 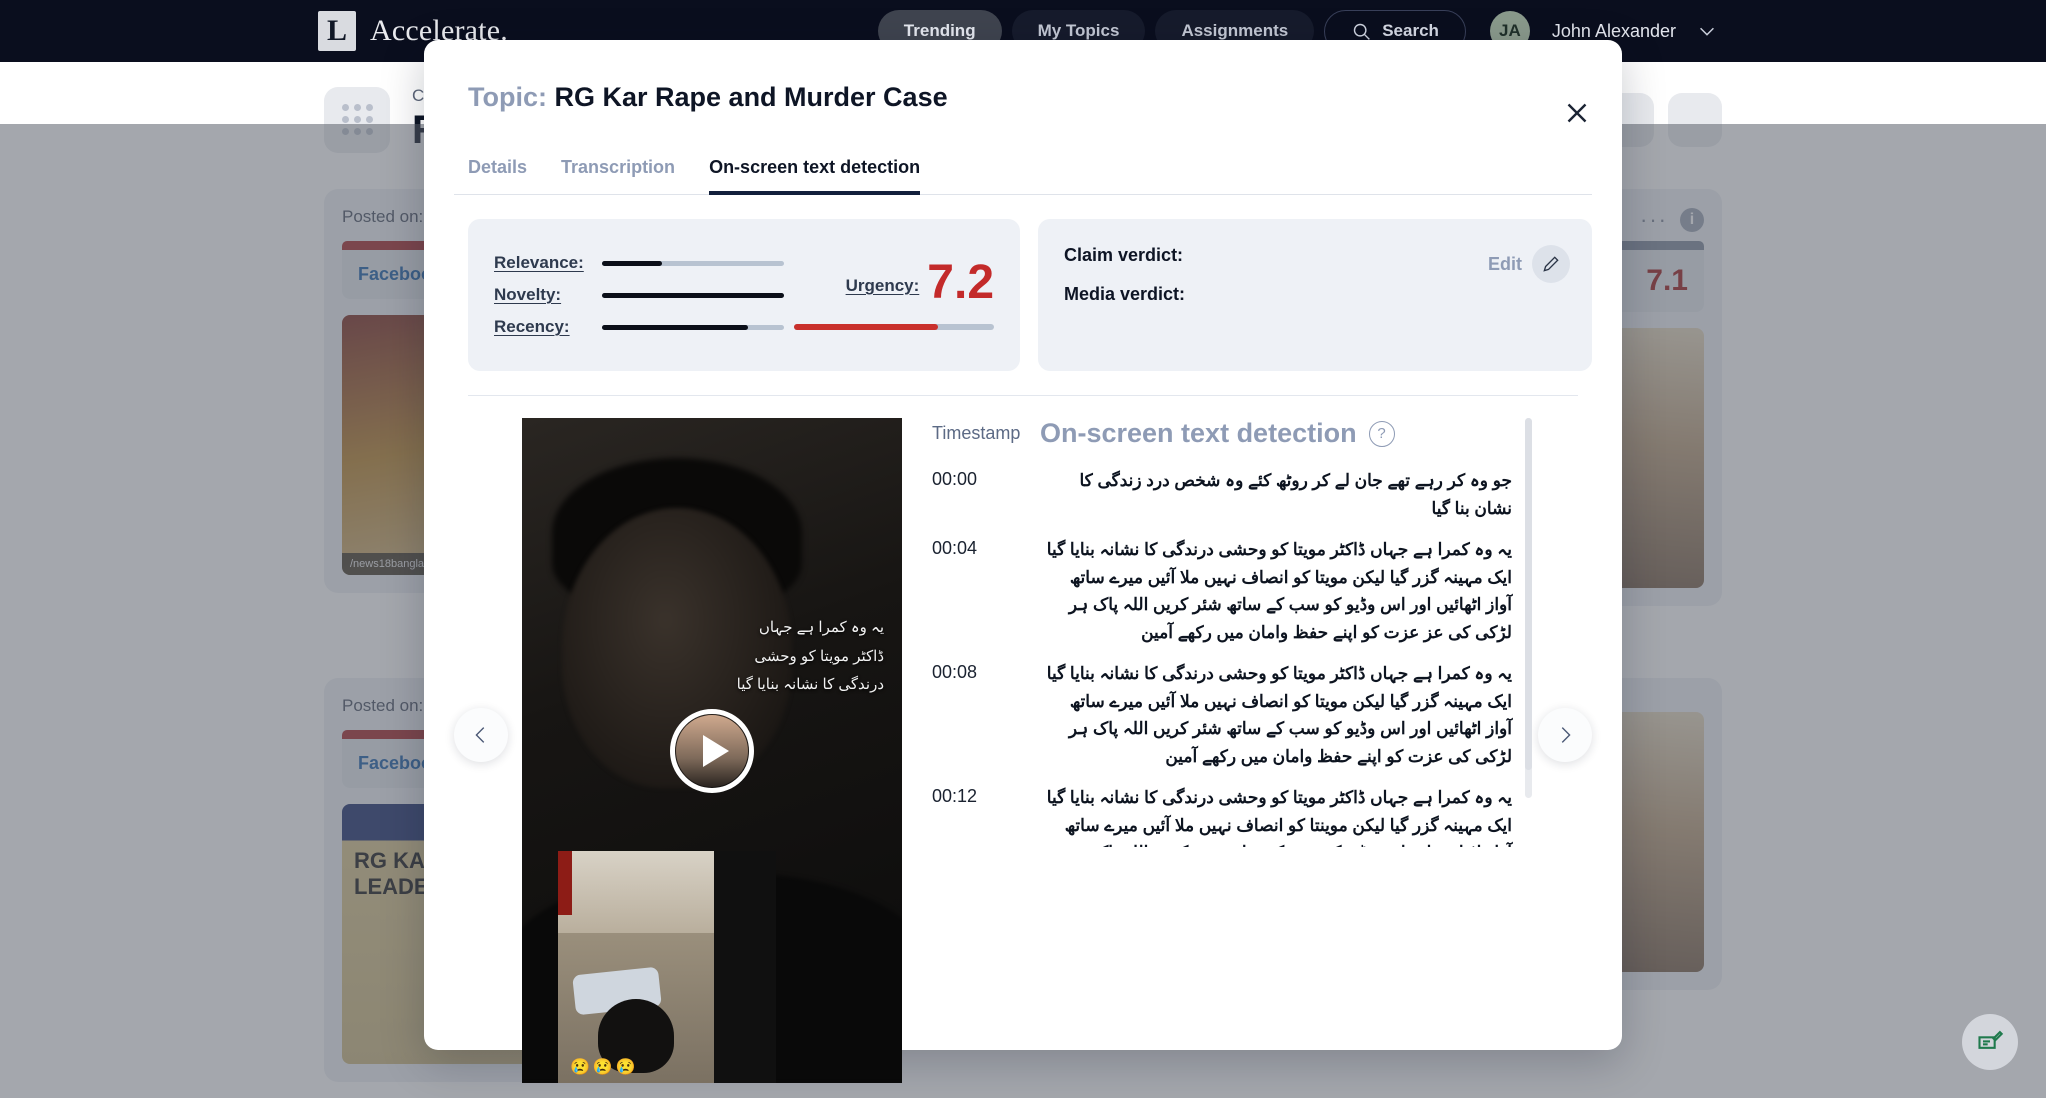 I want to click on feedback-widget, so click(x=1990, y=1042).